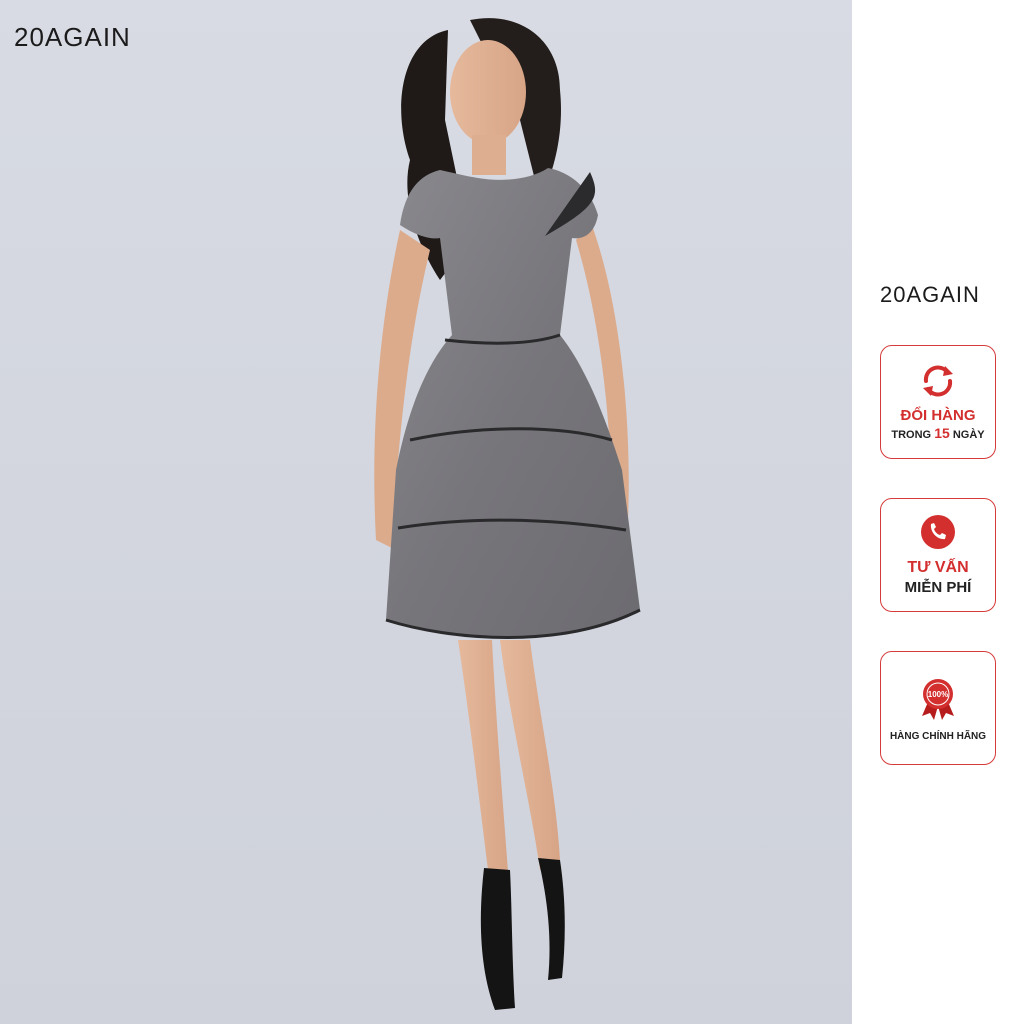  I want to click on authentic-badge: 100% HÀNG CHÍNH HÃNG, so click(938, 708).